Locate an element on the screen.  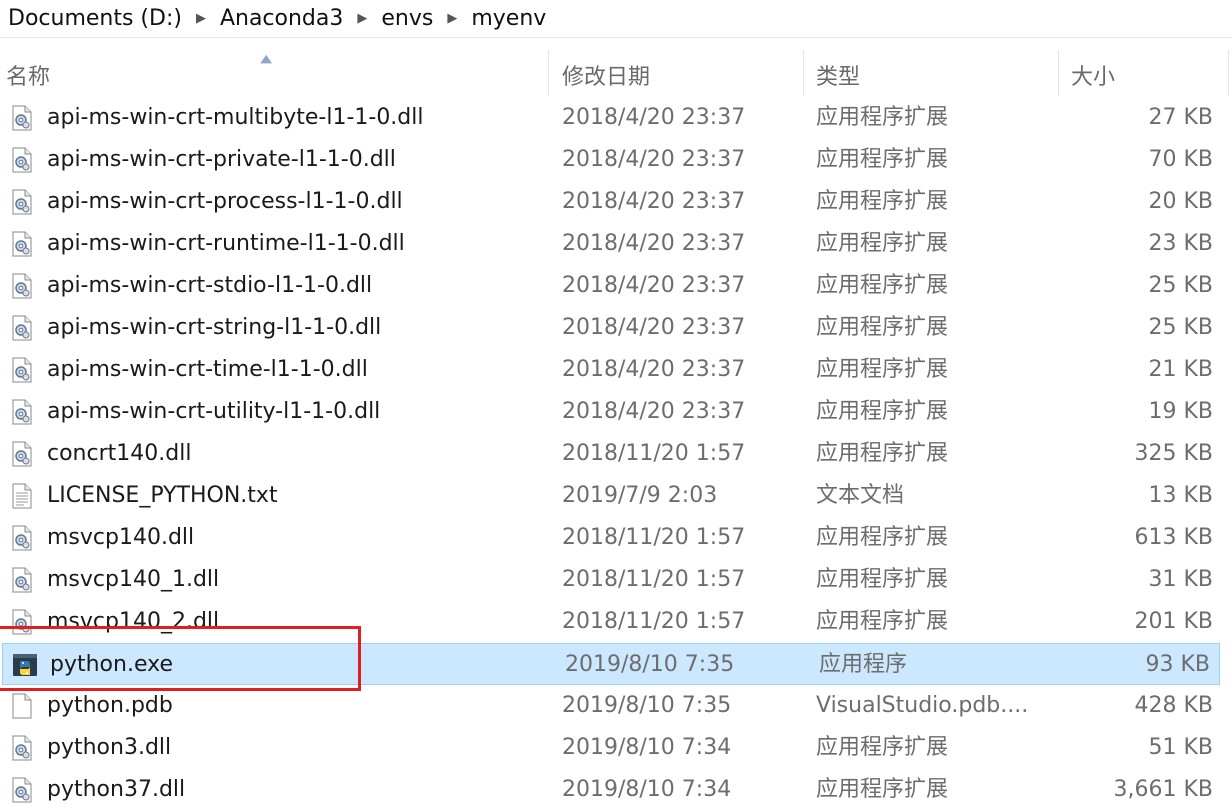
breadcrumb-anaconda3: Anaconda3 is located at coordinates (281, 18).